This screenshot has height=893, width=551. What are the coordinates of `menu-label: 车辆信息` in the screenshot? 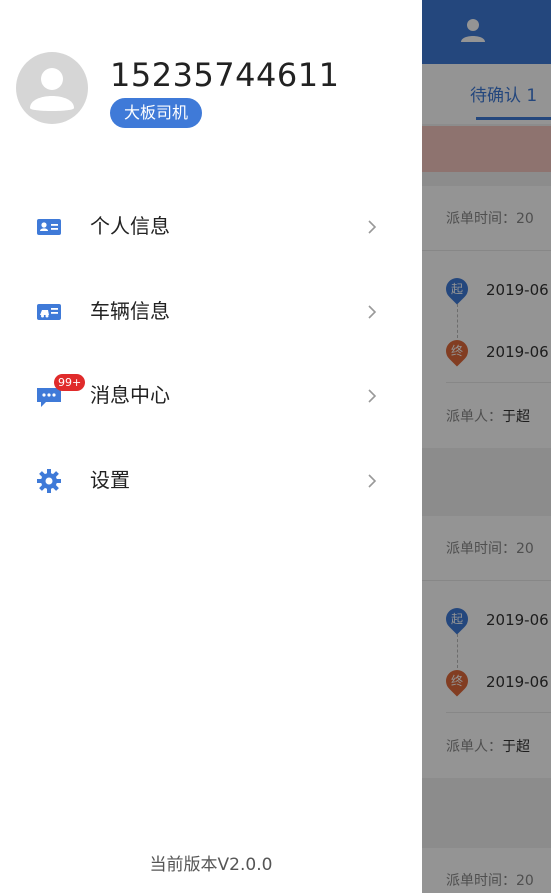 It's located at (130, 311).